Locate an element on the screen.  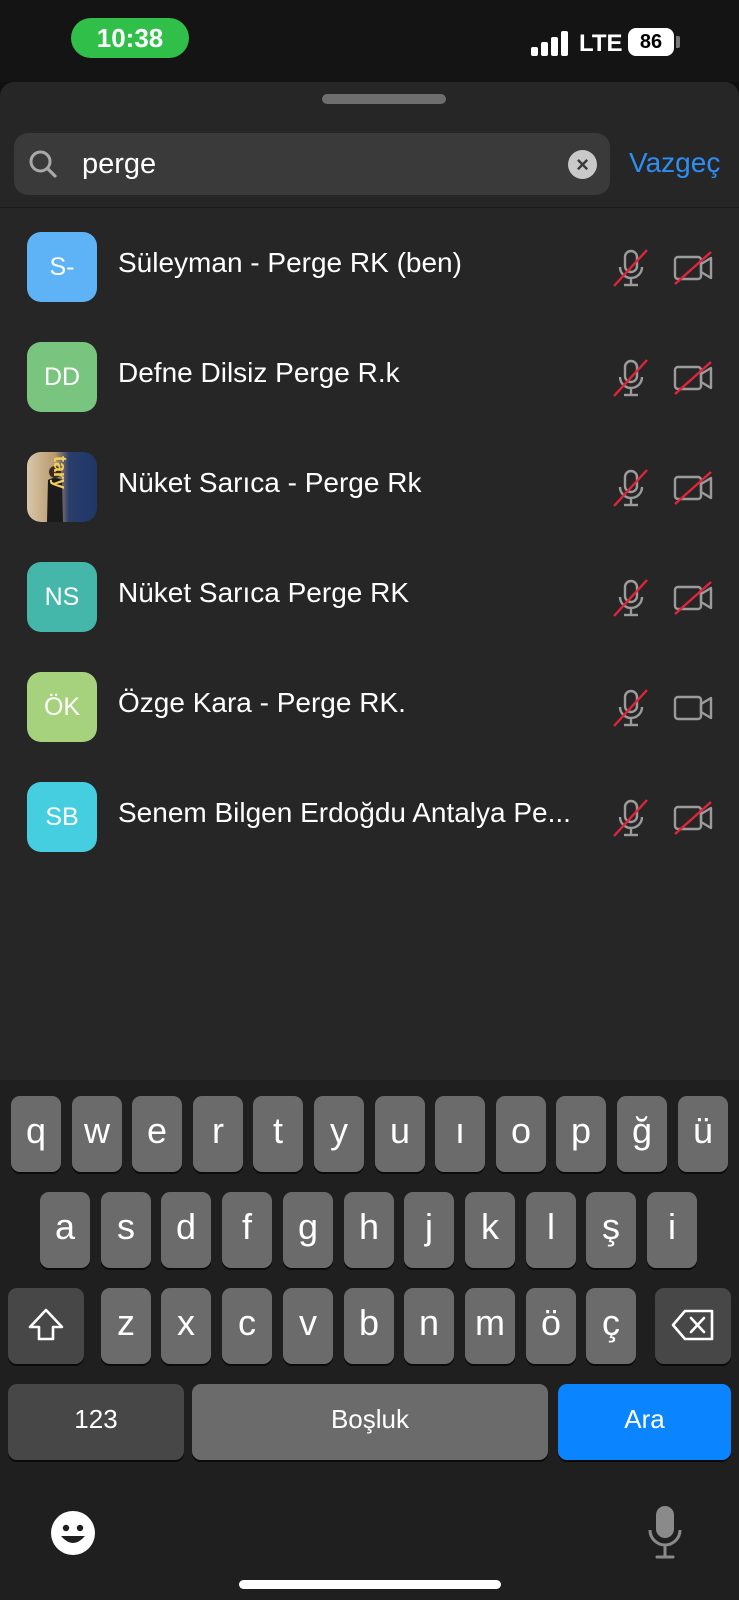
participant-row: tary Nüket Sarıca - Perge Rk is located at coordinates (369, 487).